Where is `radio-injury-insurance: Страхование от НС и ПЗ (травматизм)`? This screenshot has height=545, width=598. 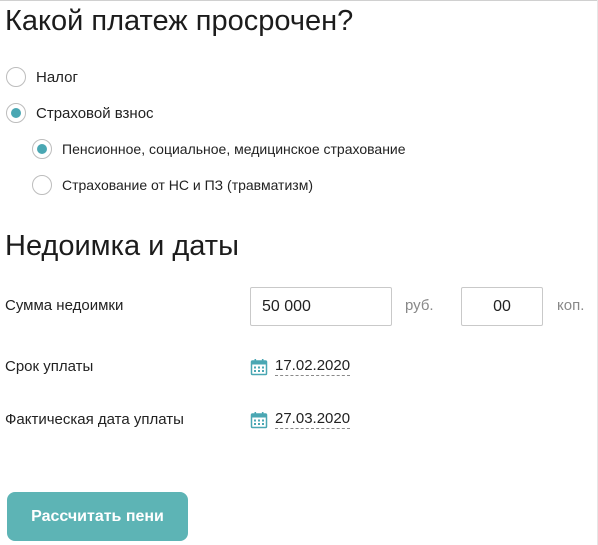
radio-injury-insurance: Страхование от НС и ПЗ (травматизм) is located at coordinates (172, 185).